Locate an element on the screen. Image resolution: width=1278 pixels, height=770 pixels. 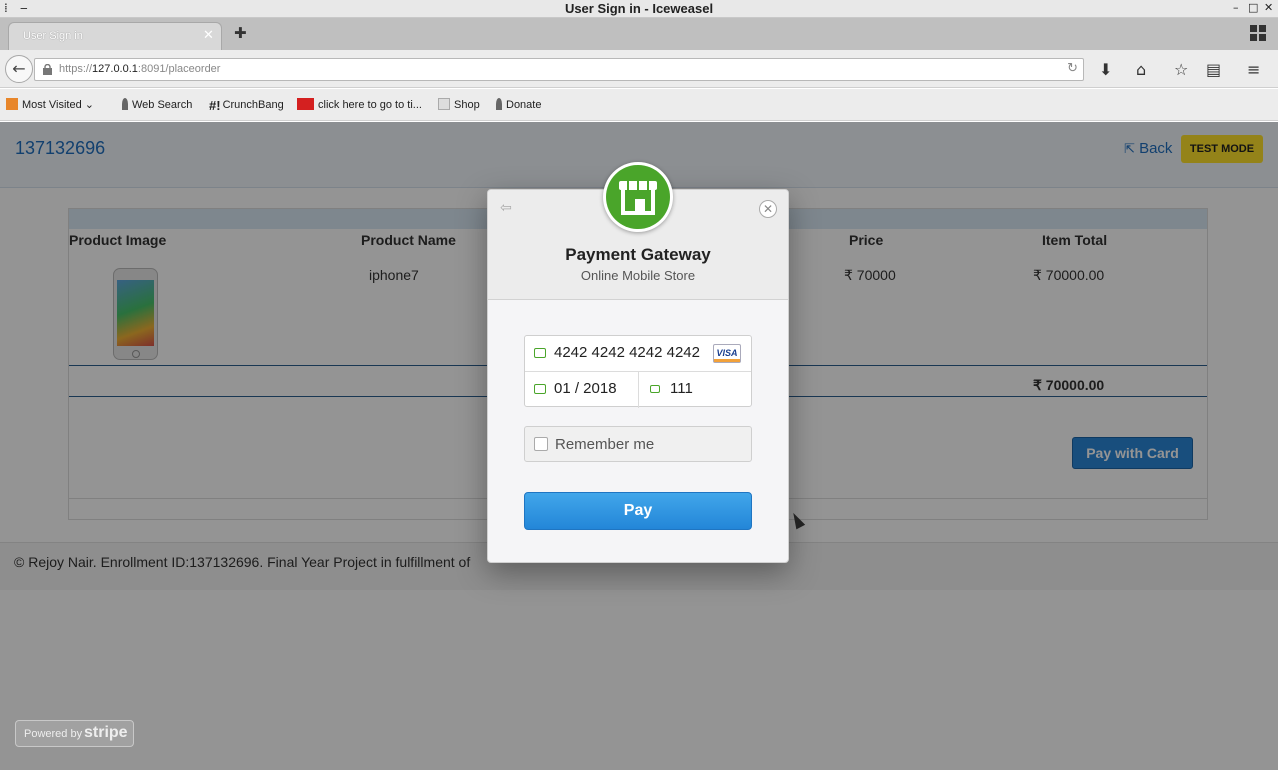
cvc-value: 111 is located at coordinates (681, 388).